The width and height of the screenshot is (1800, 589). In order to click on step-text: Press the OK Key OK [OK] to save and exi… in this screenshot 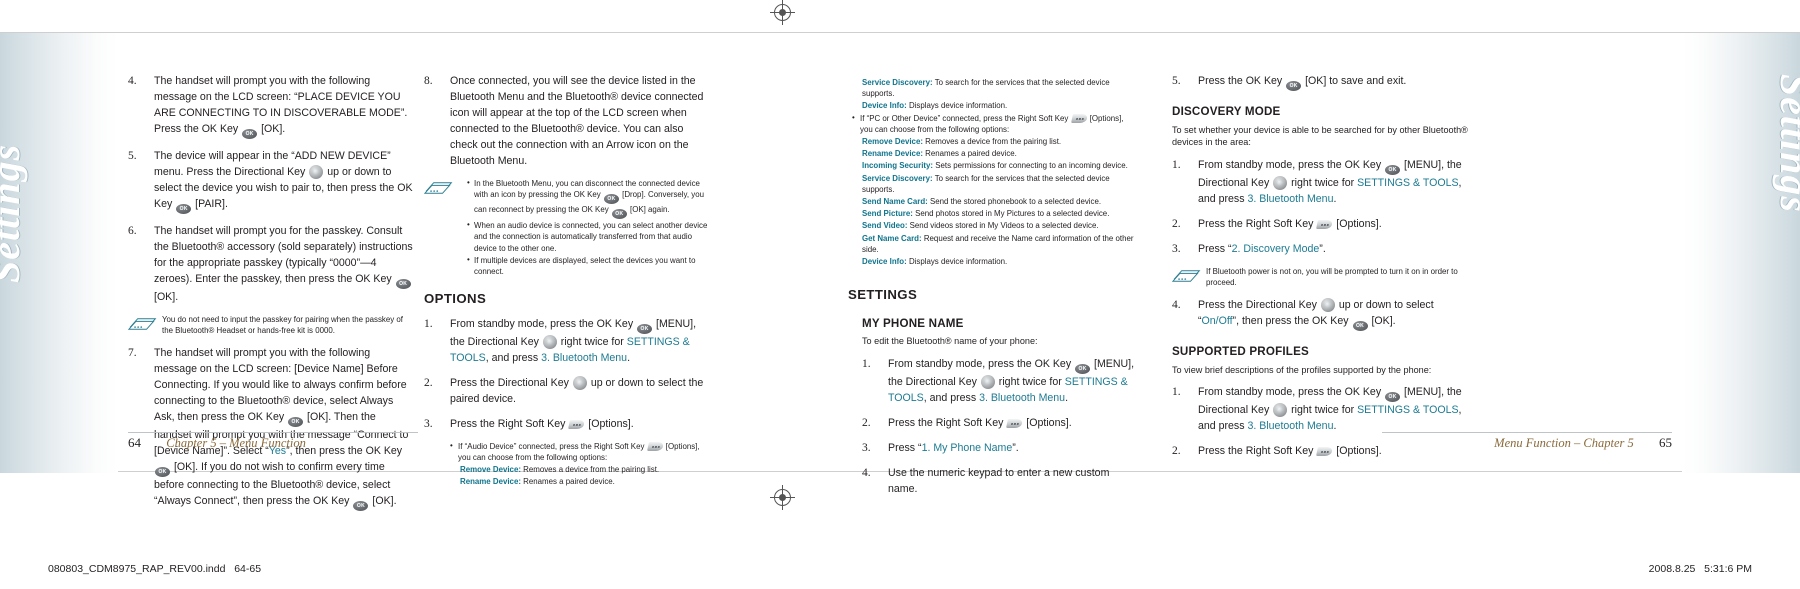, I will do `click(1302, 83)`.